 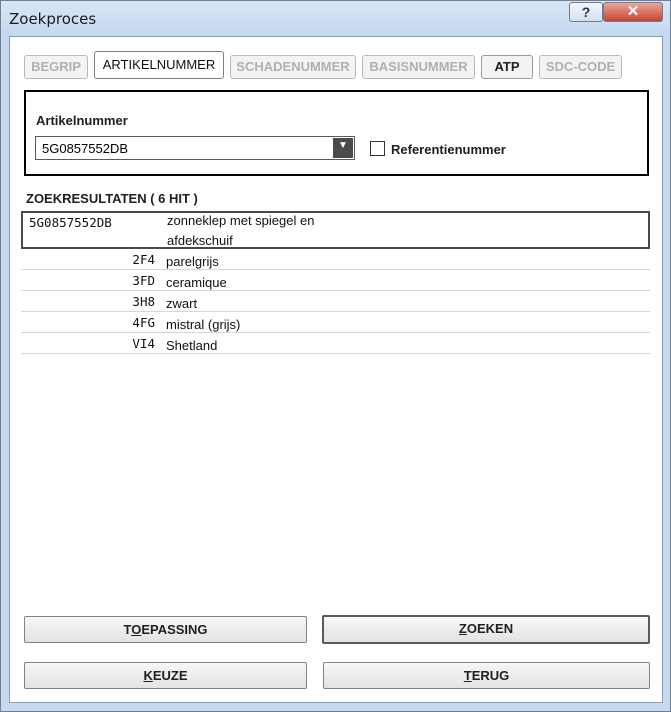 I want to click on window-title: Zoekproces, so click(x=53, y=19).